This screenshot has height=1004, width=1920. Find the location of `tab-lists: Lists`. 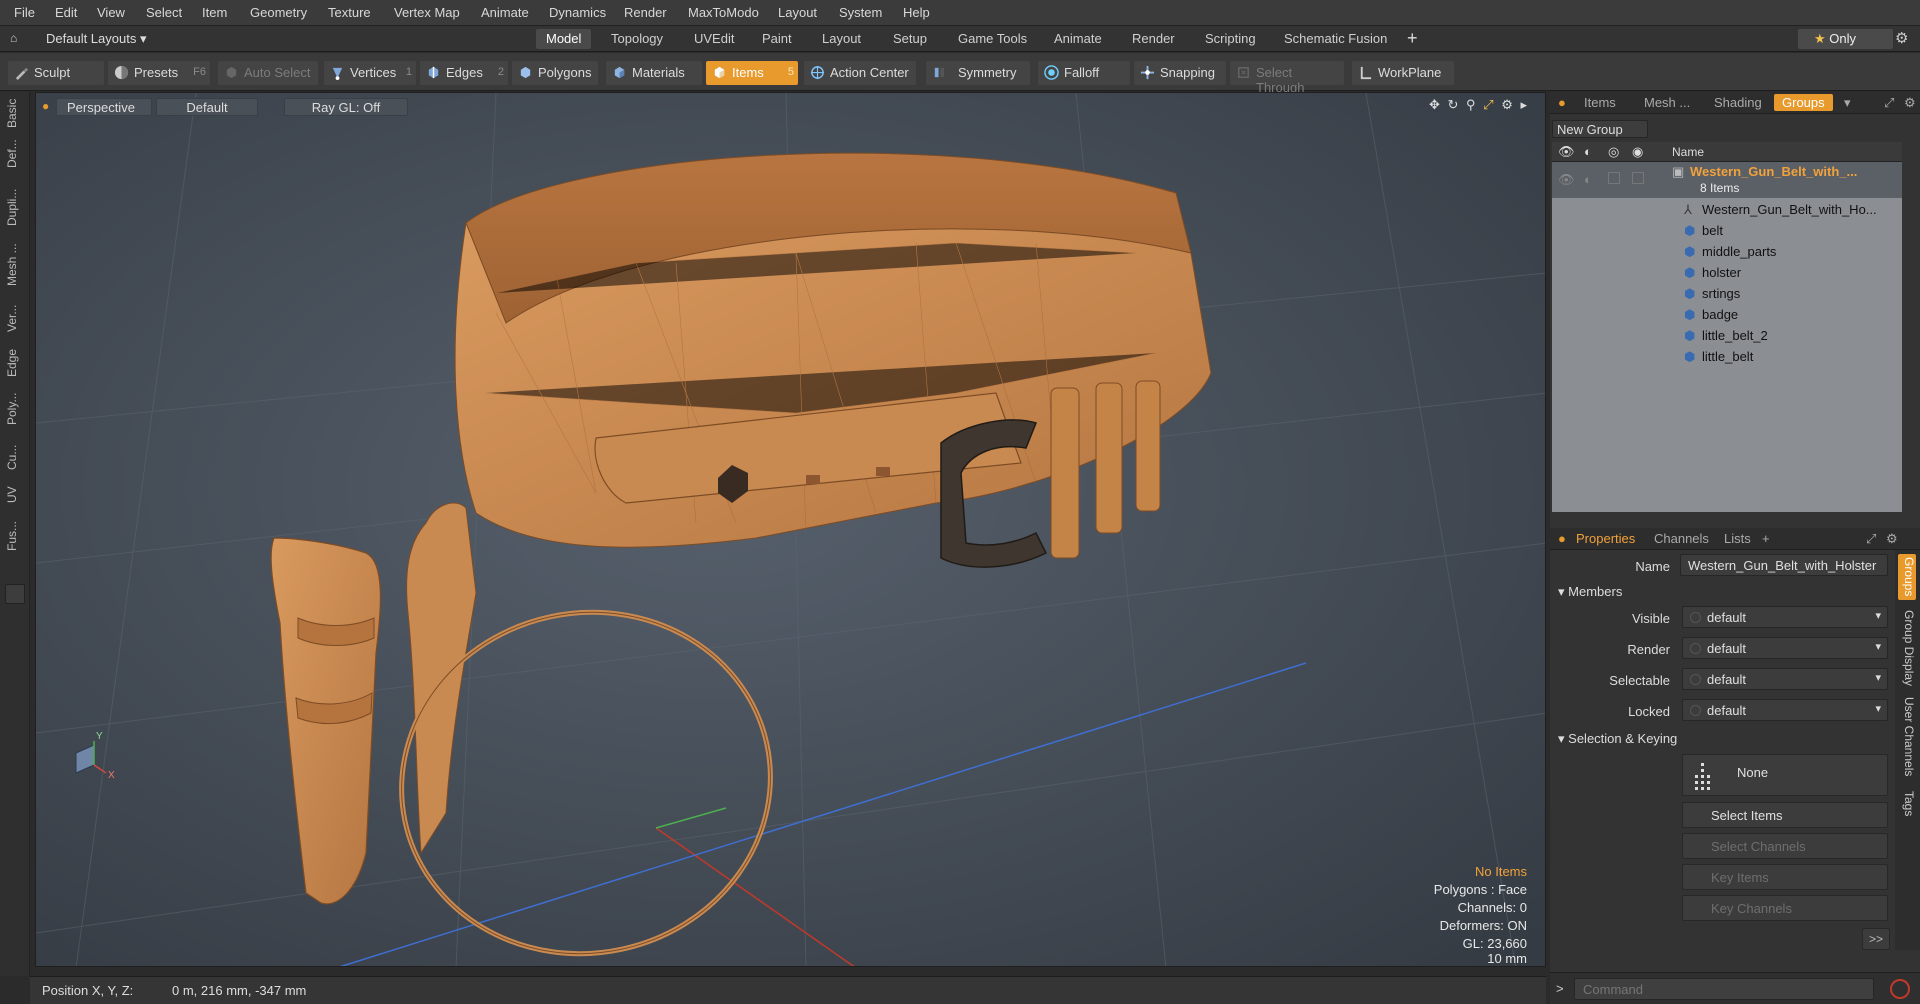

tab-lists: Lists is located at coordinates (1737, 538).